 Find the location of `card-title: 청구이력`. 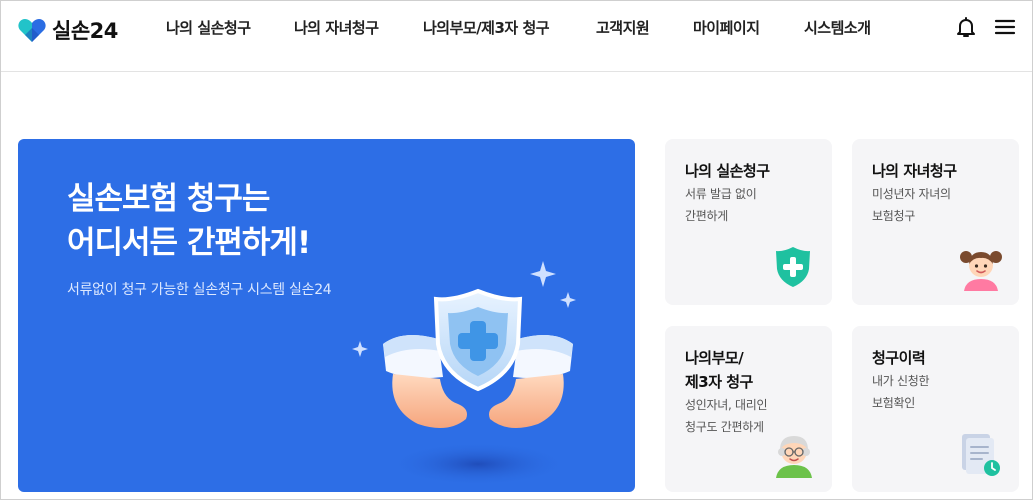

card-title: 청구이력 is located at coordinates (899, 358).